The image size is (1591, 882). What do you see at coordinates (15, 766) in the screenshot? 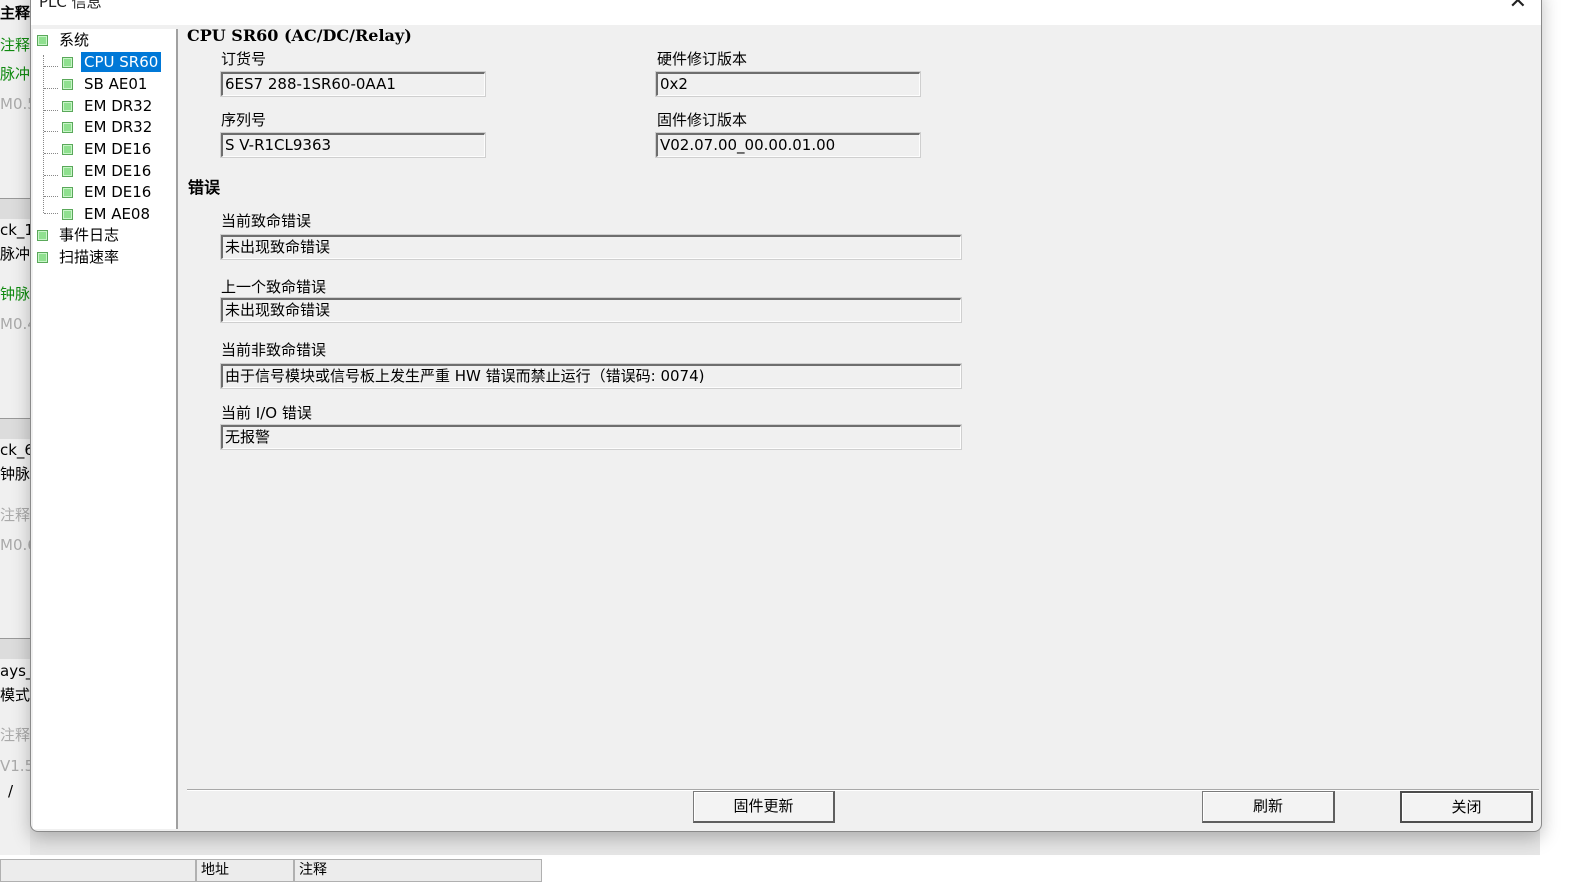
I see `bg-text: V1.5` at bounding box center [15, 766].